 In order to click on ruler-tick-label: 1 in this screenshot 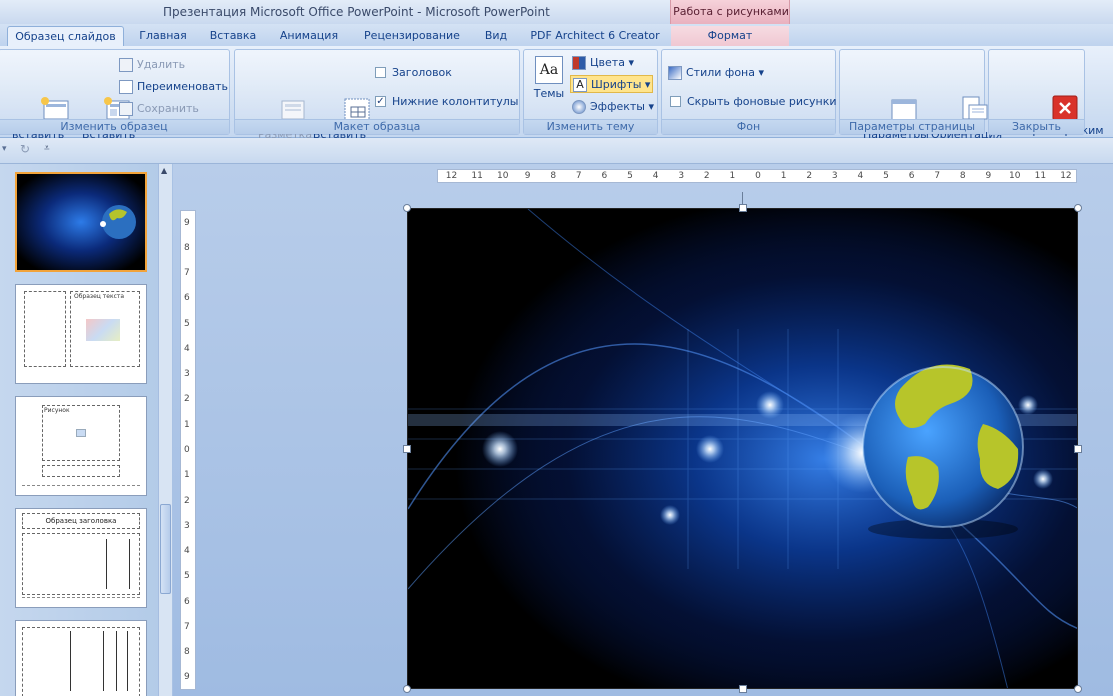, I will do `click(732, 176)`.